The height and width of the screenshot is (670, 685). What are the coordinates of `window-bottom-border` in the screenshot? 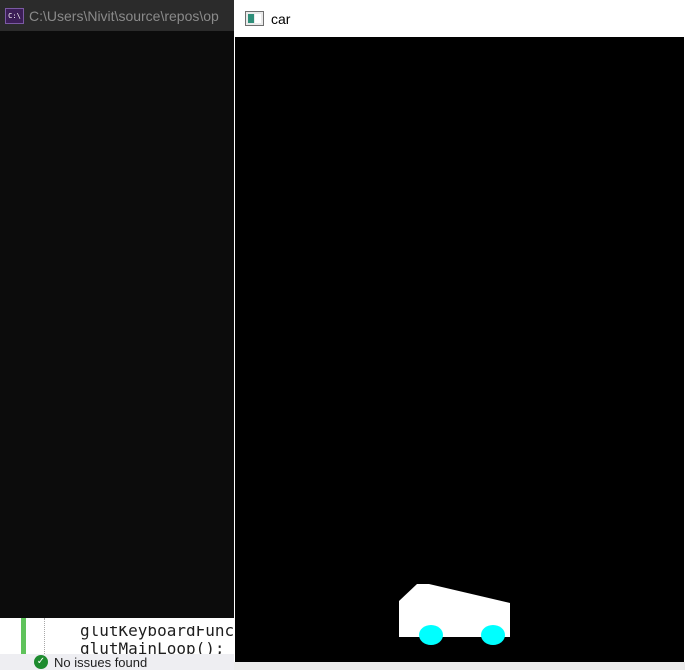 It's located at (459, 666).